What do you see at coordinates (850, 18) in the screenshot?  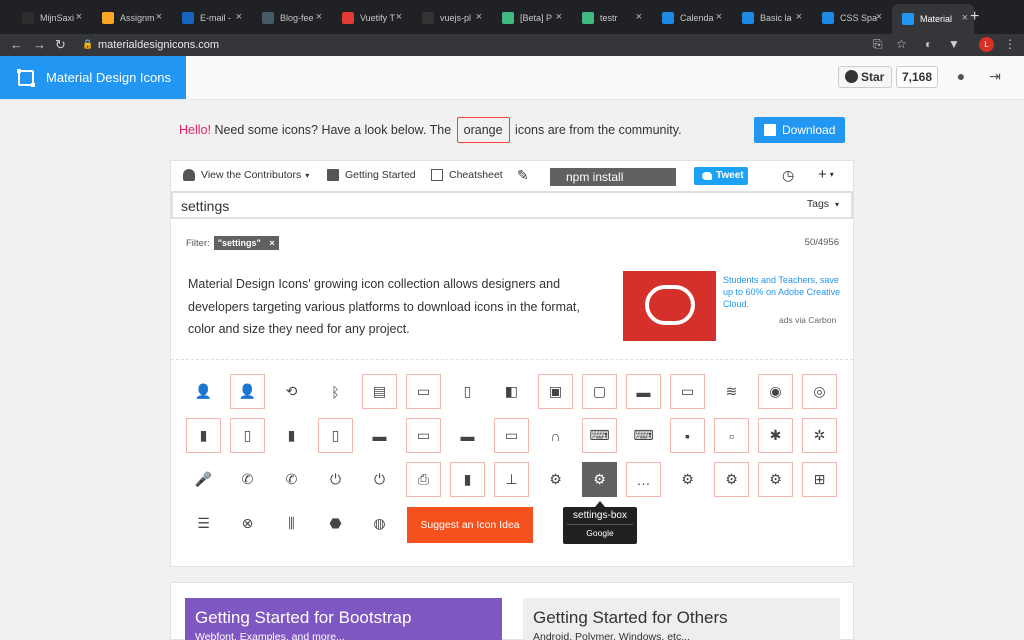 I see `browser-tab: CSS Spa ×` at bounding box center [850, 18].